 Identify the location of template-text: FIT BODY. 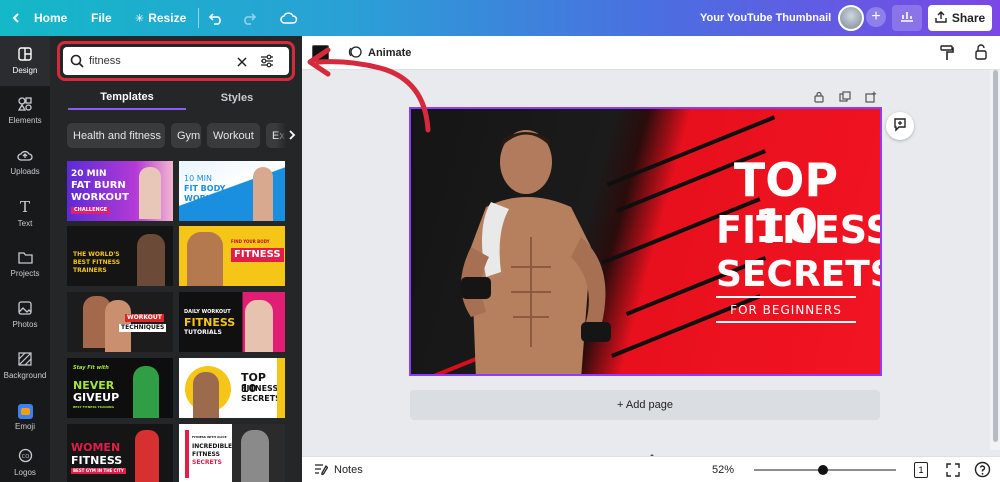
(205, 188).